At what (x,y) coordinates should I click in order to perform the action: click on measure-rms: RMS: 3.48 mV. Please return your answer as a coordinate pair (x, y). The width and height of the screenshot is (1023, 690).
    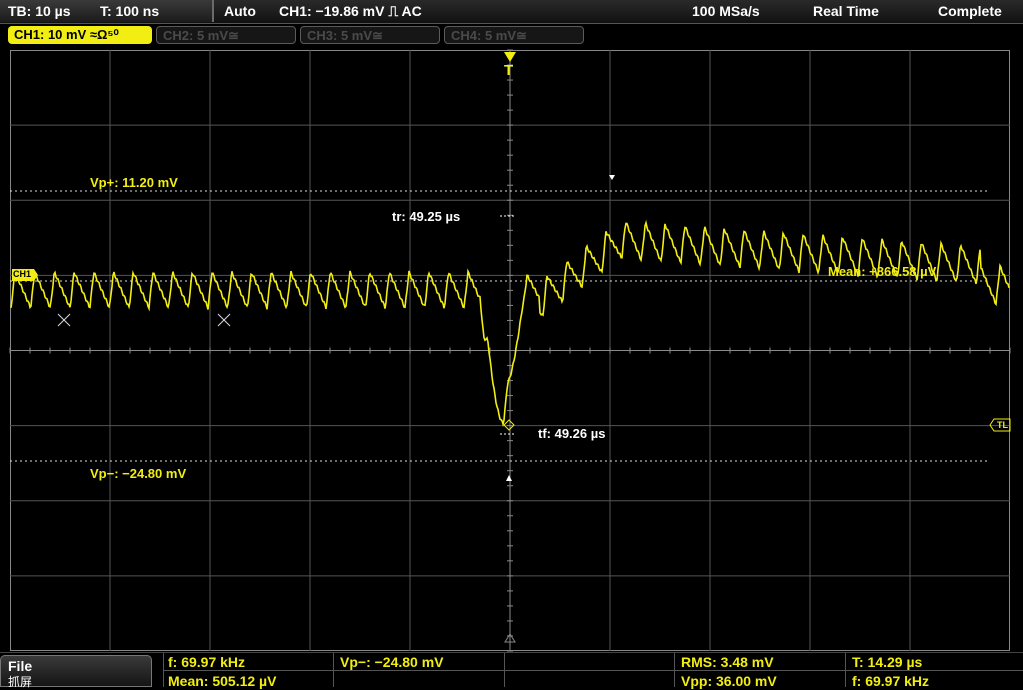
    Looking at the image, I should click on (727, 662).